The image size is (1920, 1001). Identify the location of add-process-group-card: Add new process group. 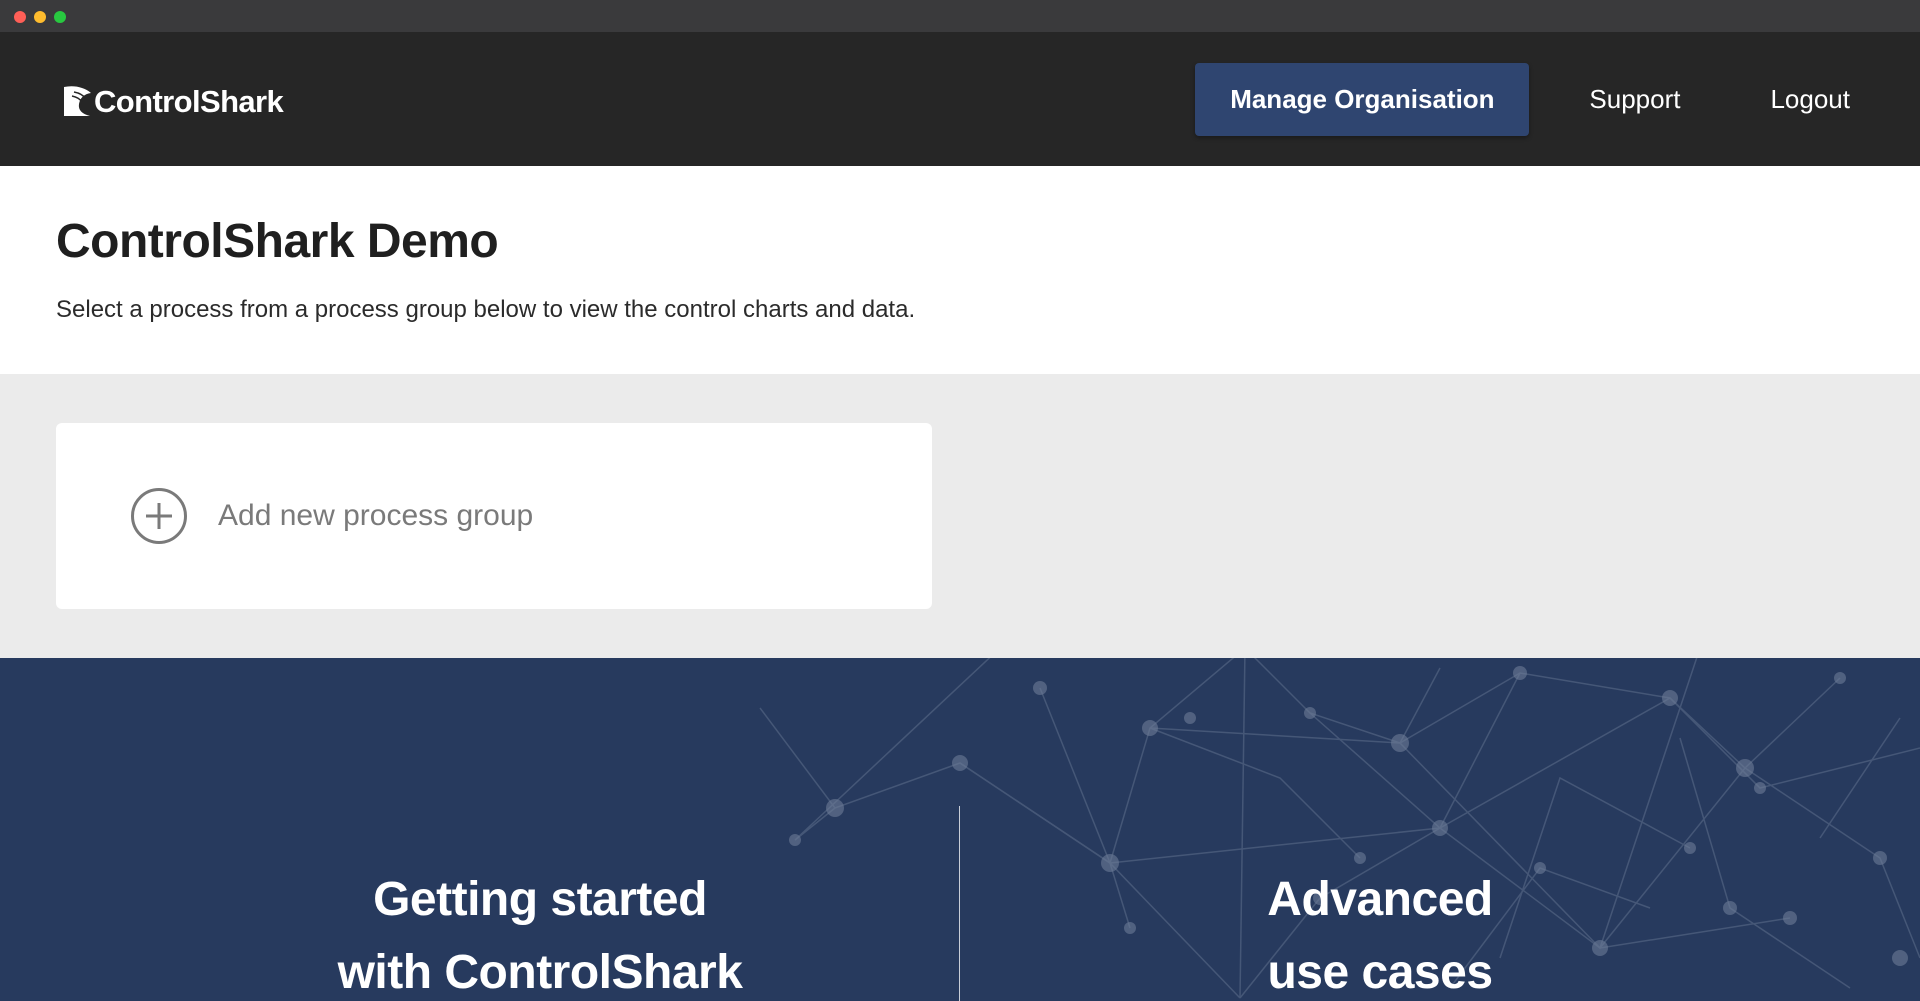
(494, 516).